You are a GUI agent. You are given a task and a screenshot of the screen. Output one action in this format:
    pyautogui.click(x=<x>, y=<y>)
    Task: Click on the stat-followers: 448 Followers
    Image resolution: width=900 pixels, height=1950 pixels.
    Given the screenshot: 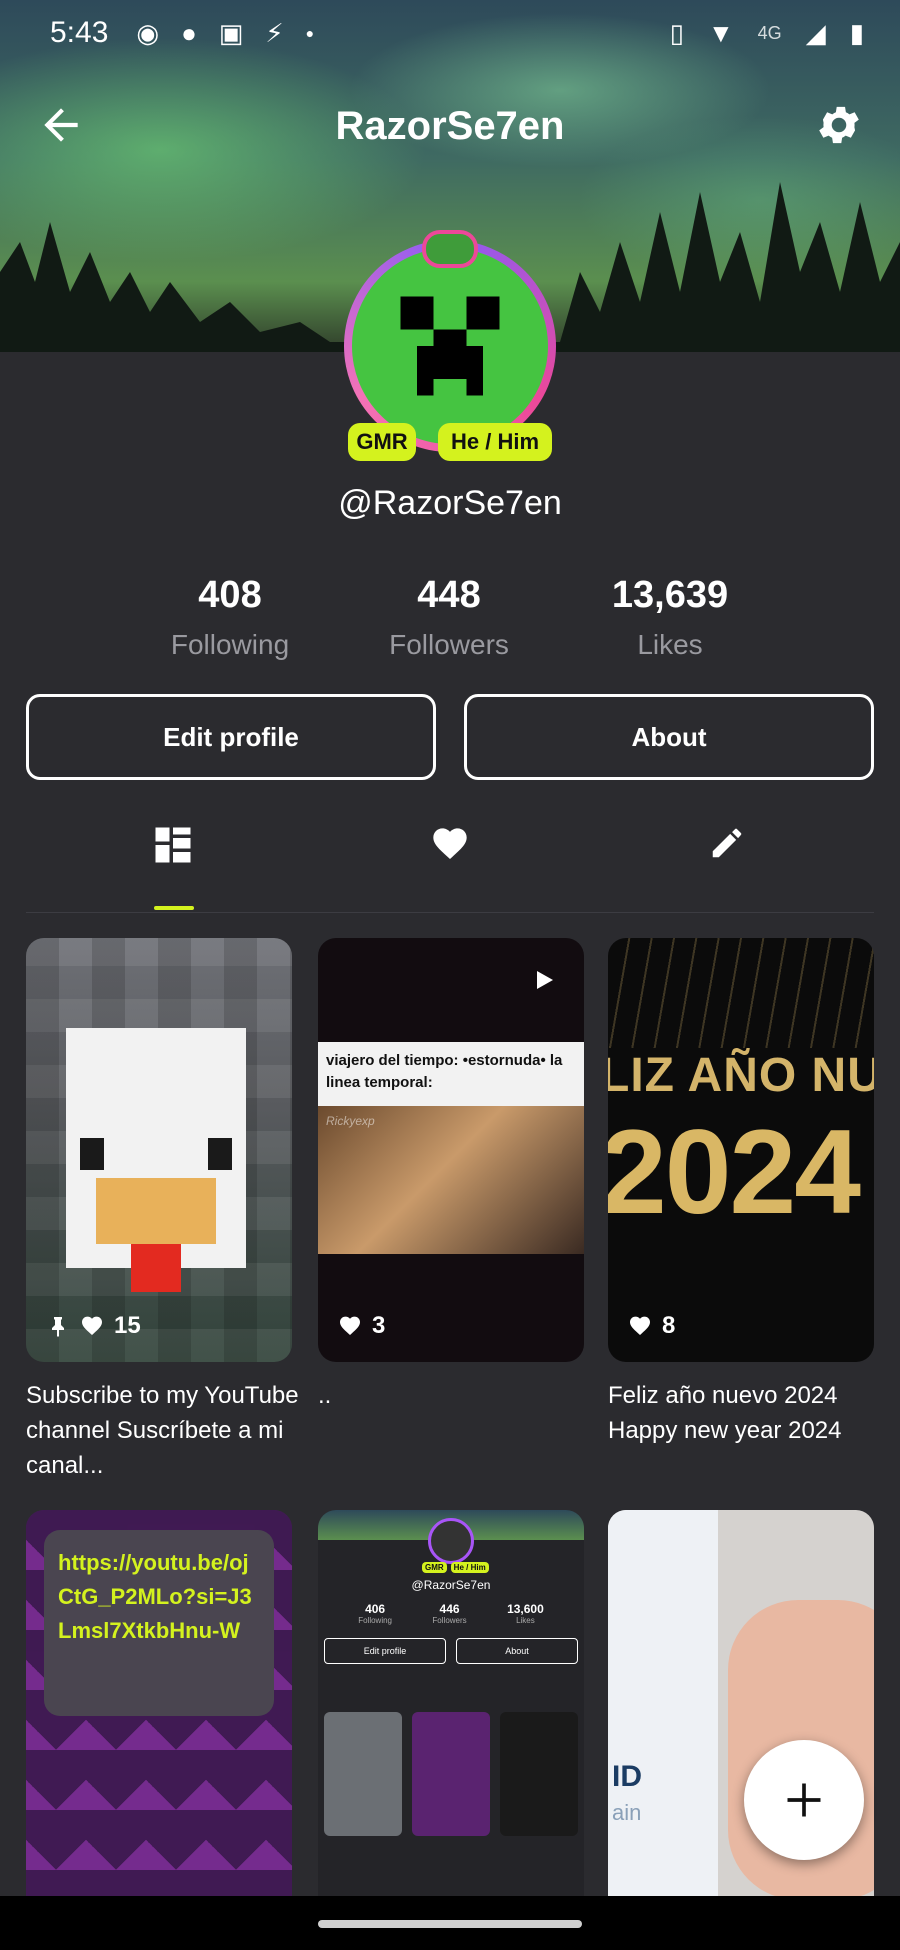 What is the action you would take?
    pyautogui.click(x=449, y=617)
    